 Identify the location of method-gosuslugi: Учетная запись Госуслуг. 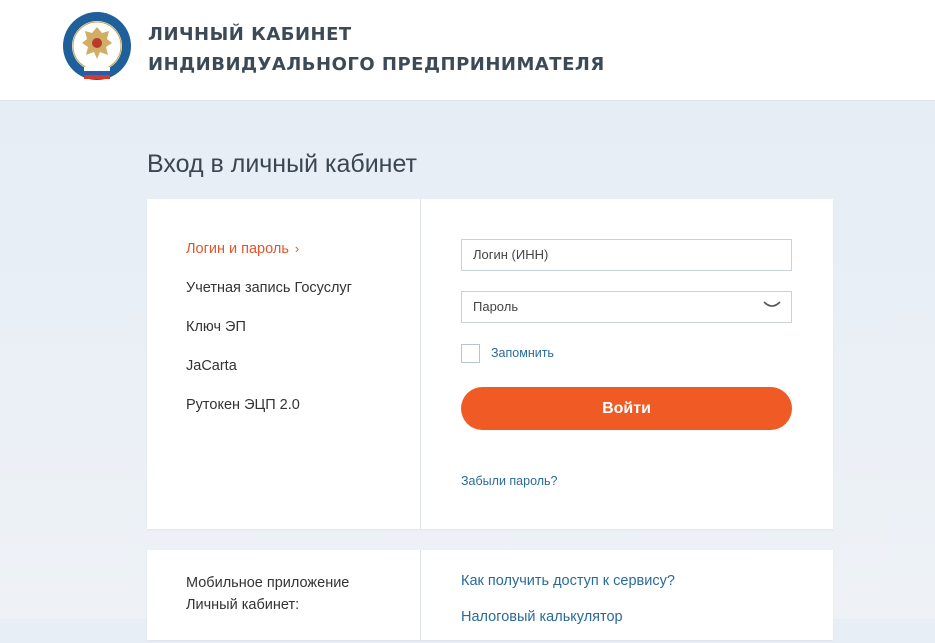
(269, 297).